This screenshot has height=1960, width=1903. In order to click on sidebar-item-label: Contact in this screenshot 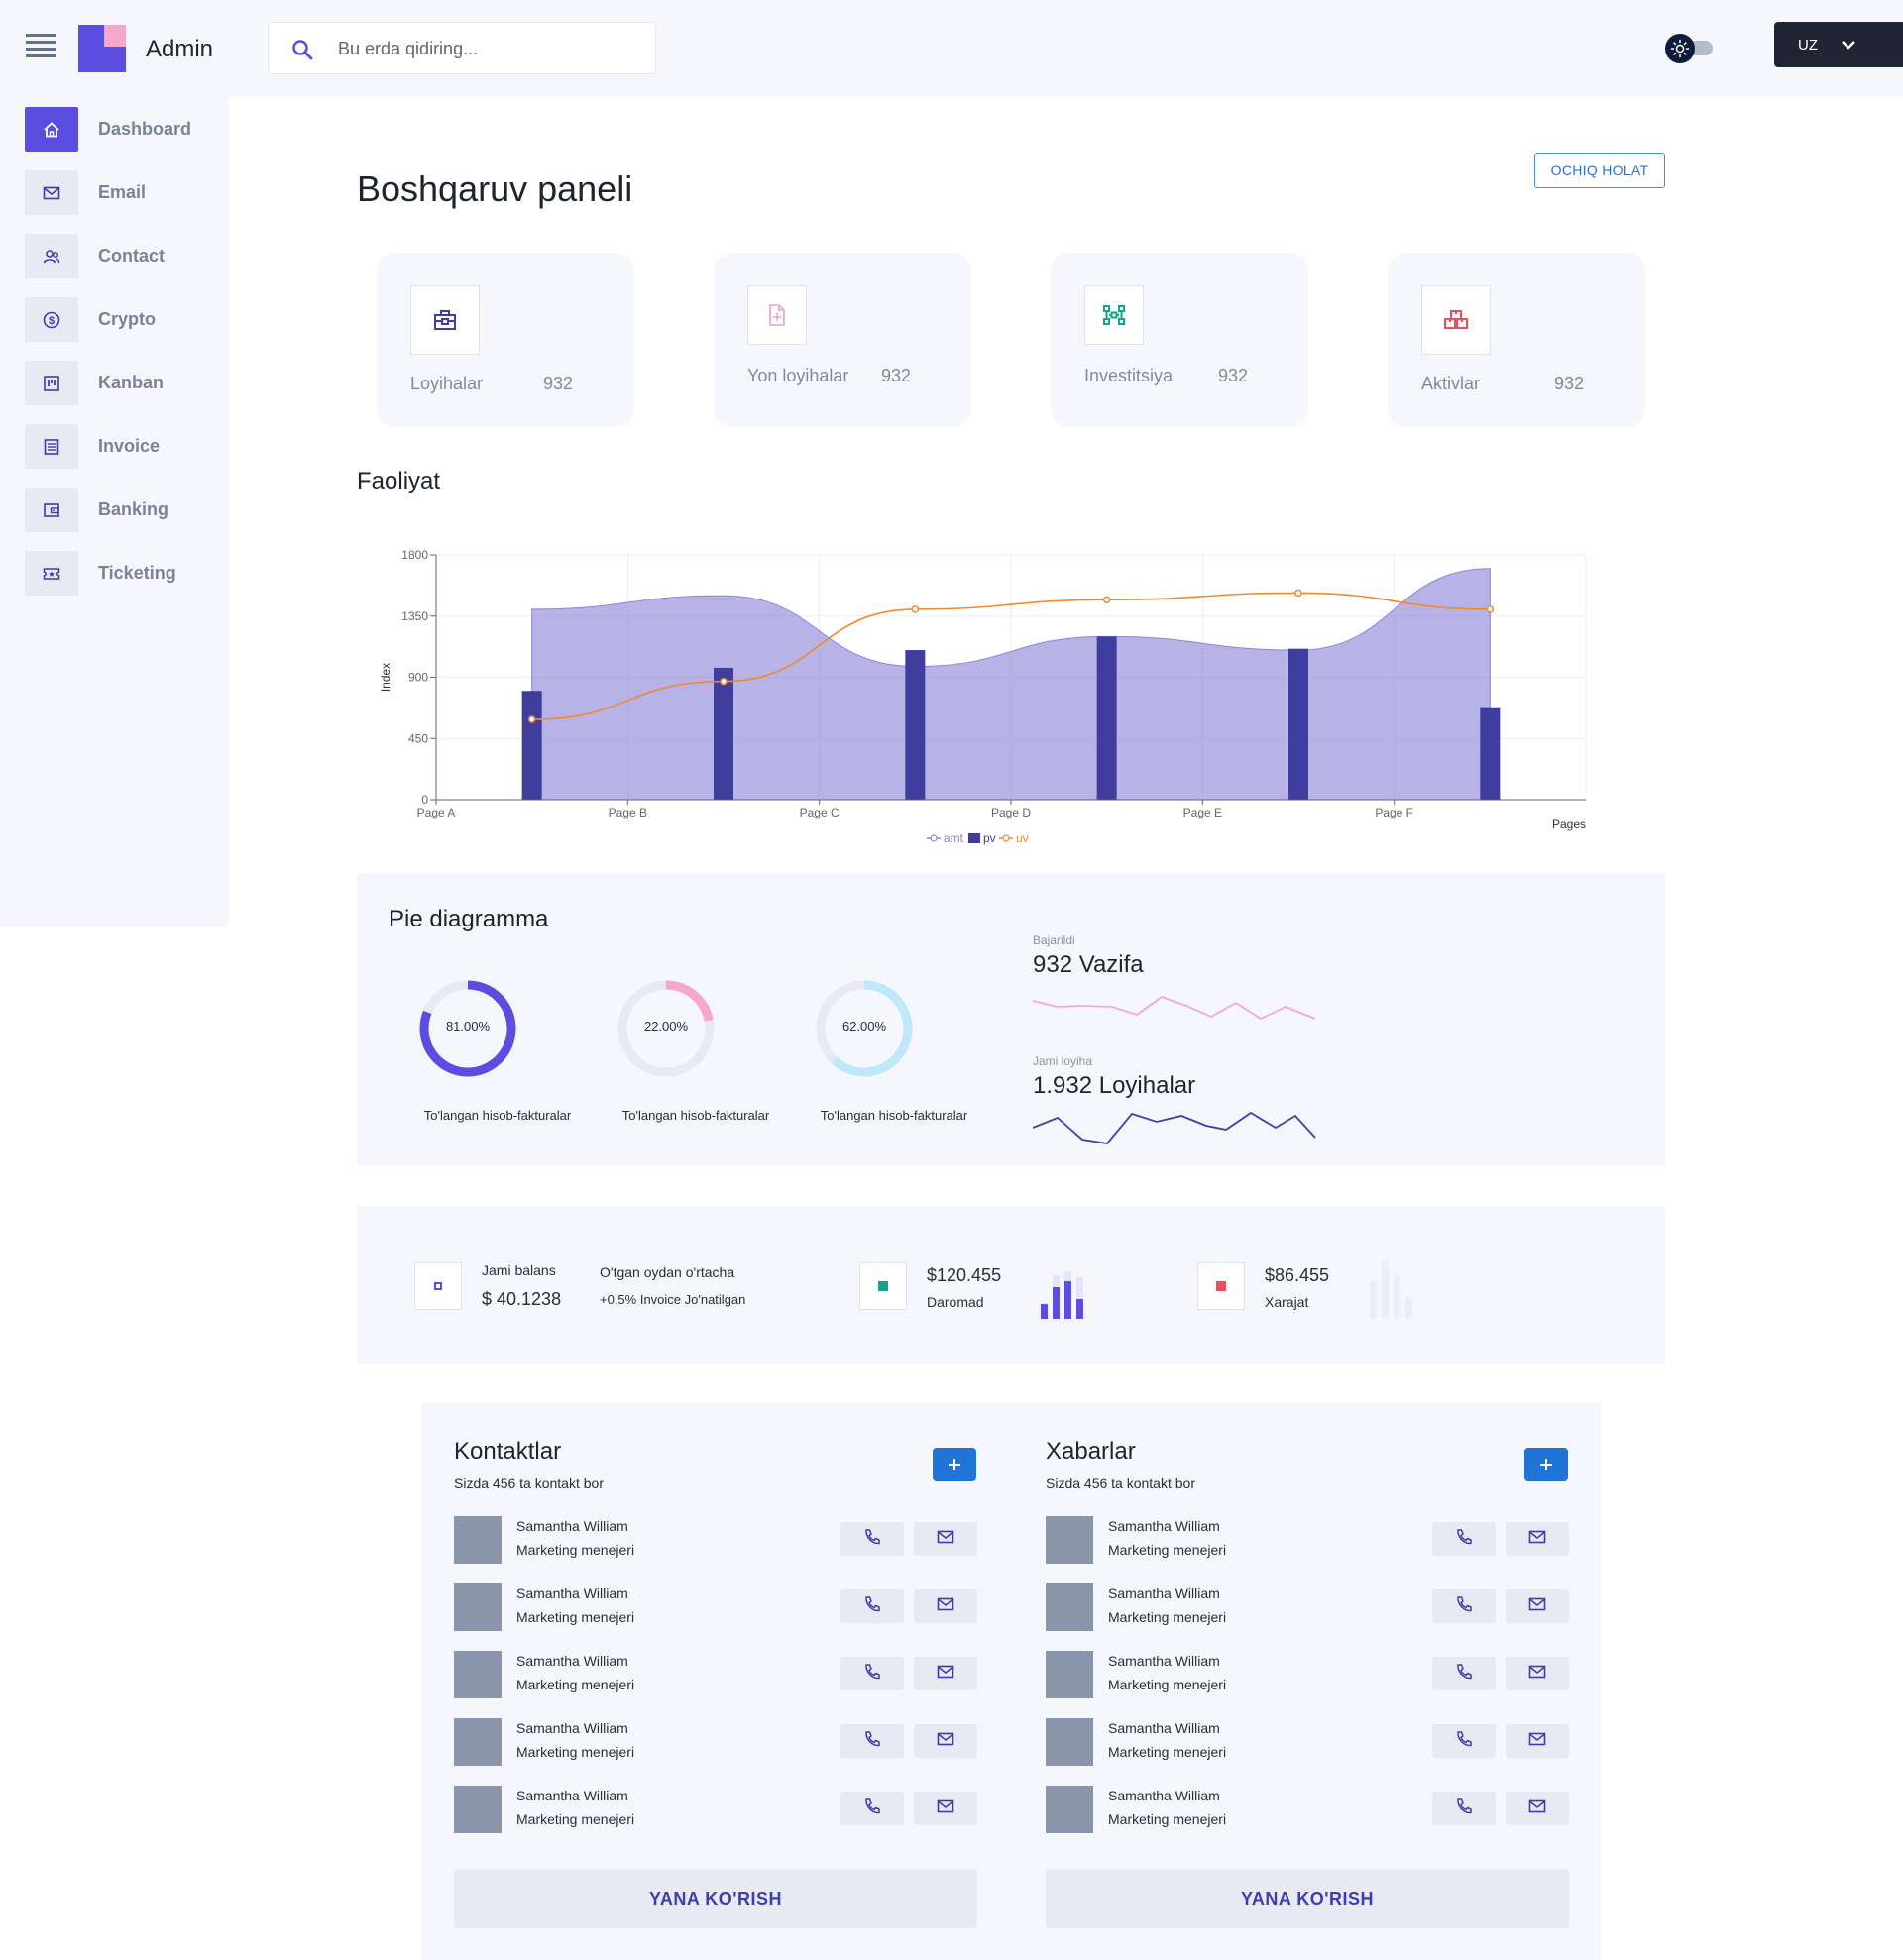, I will do `click(131, 256)`.